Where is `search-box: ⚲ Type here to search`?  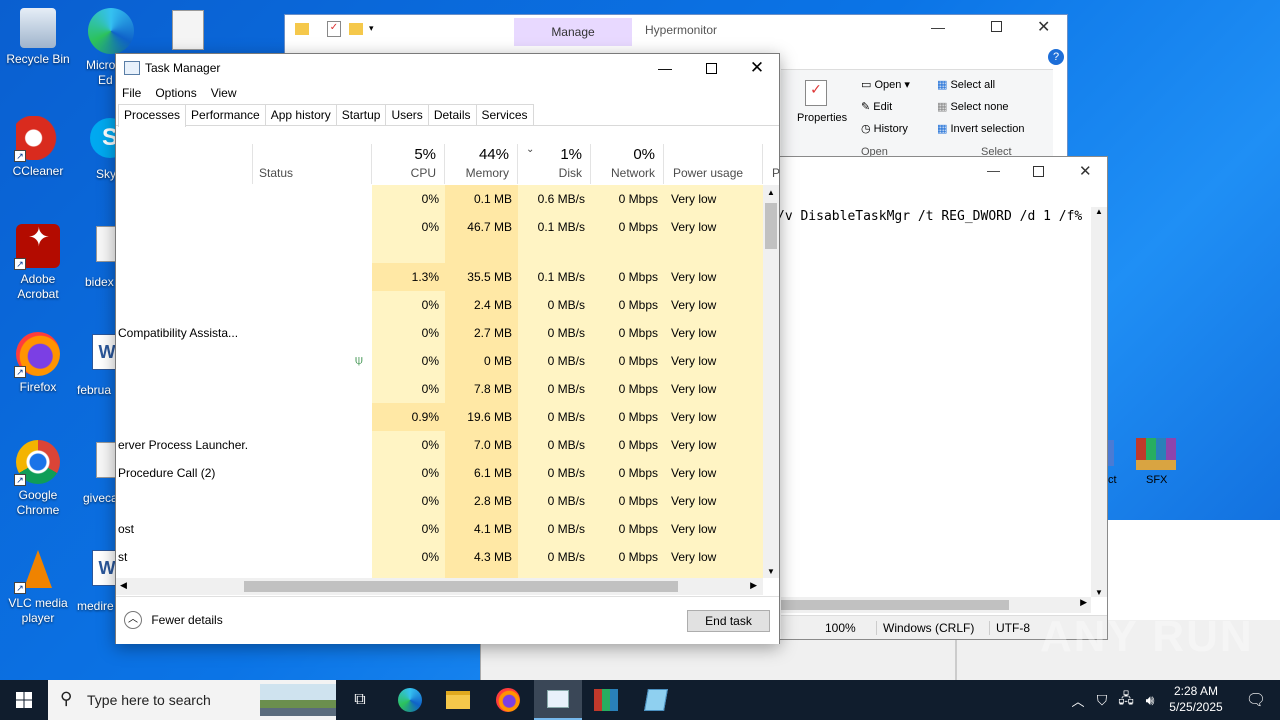 search-box: ⚲ Type here to search is located at coordinates (192, 700).